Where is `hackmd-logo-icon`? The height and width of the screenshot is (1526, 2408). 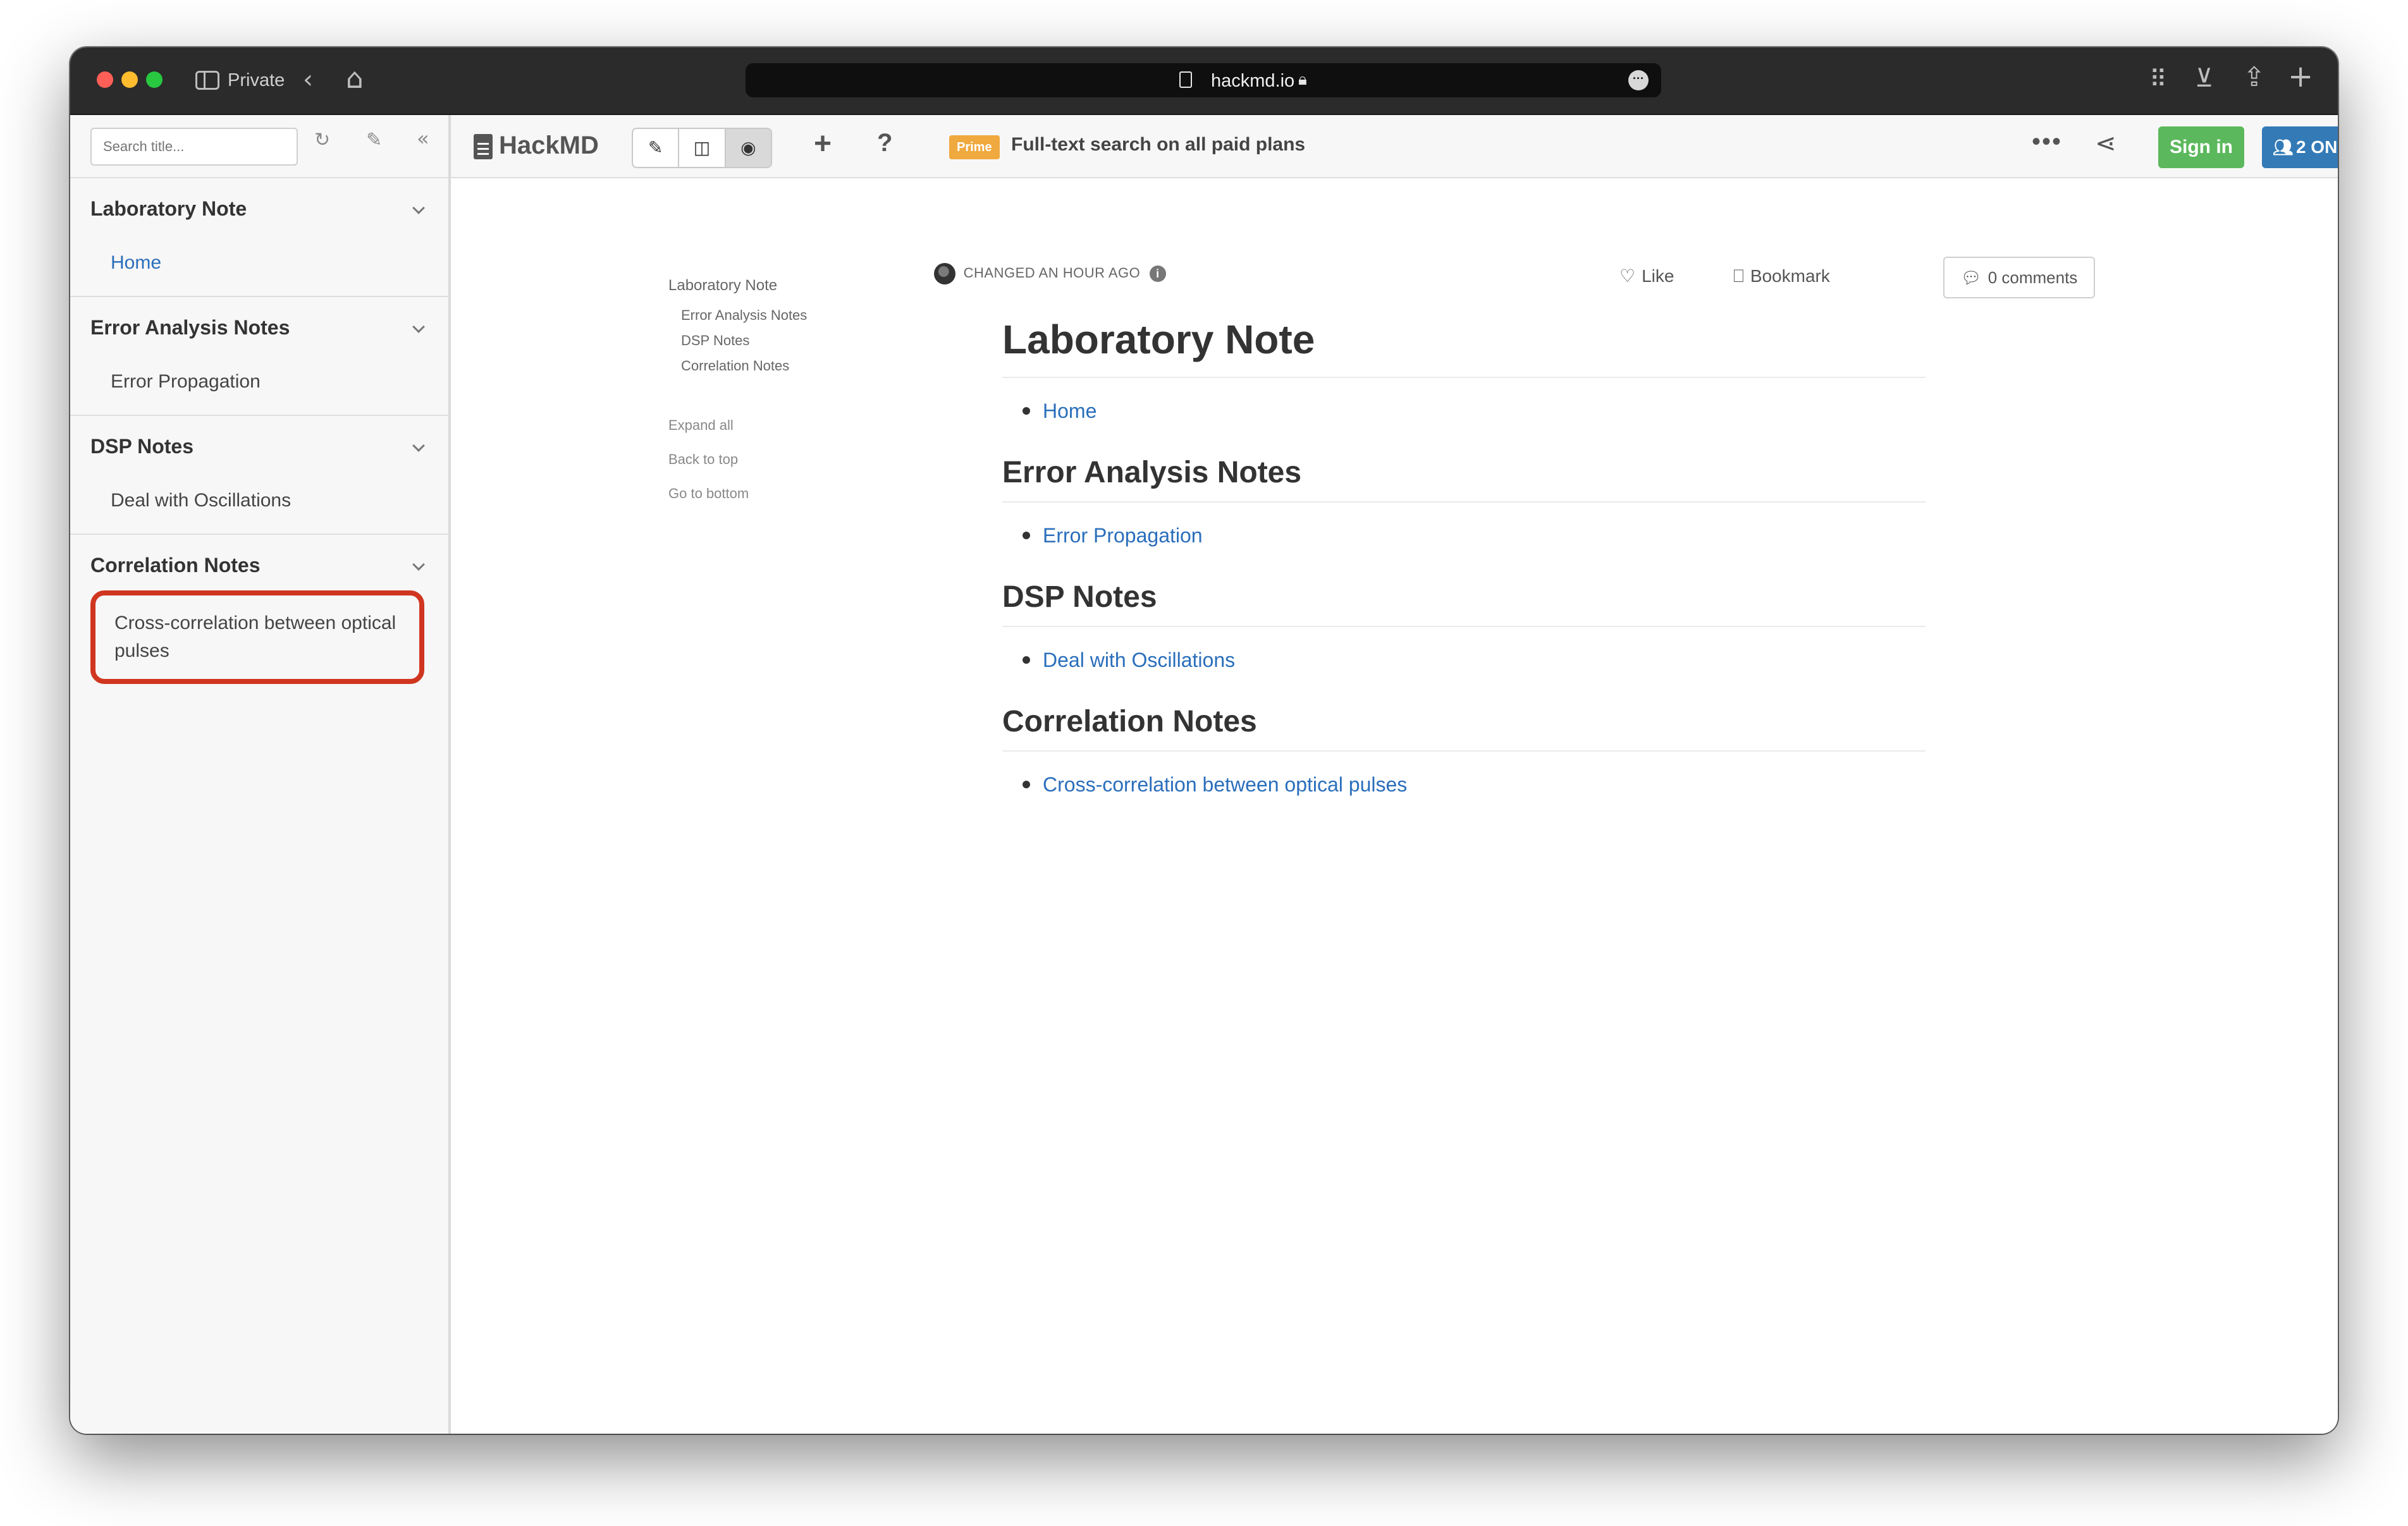 hackmd-logo-icon is located at coordinates (483, 146).